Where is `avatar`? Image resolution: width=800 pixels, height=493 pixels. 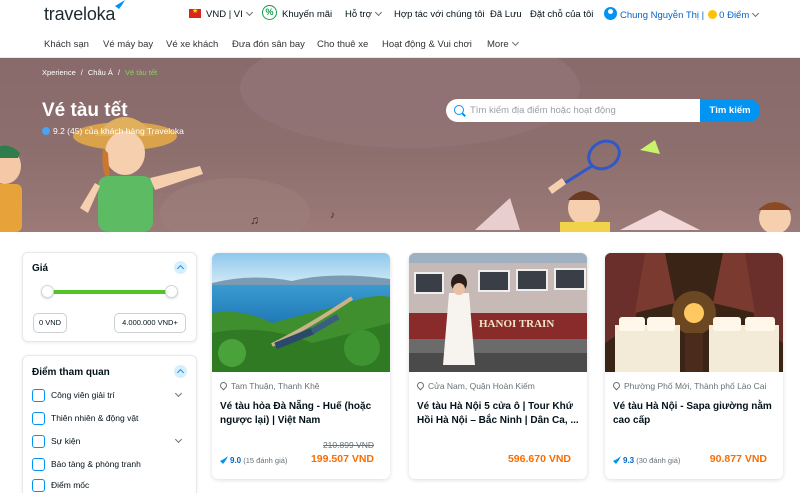
avatar is located at coordinates (610, 13).